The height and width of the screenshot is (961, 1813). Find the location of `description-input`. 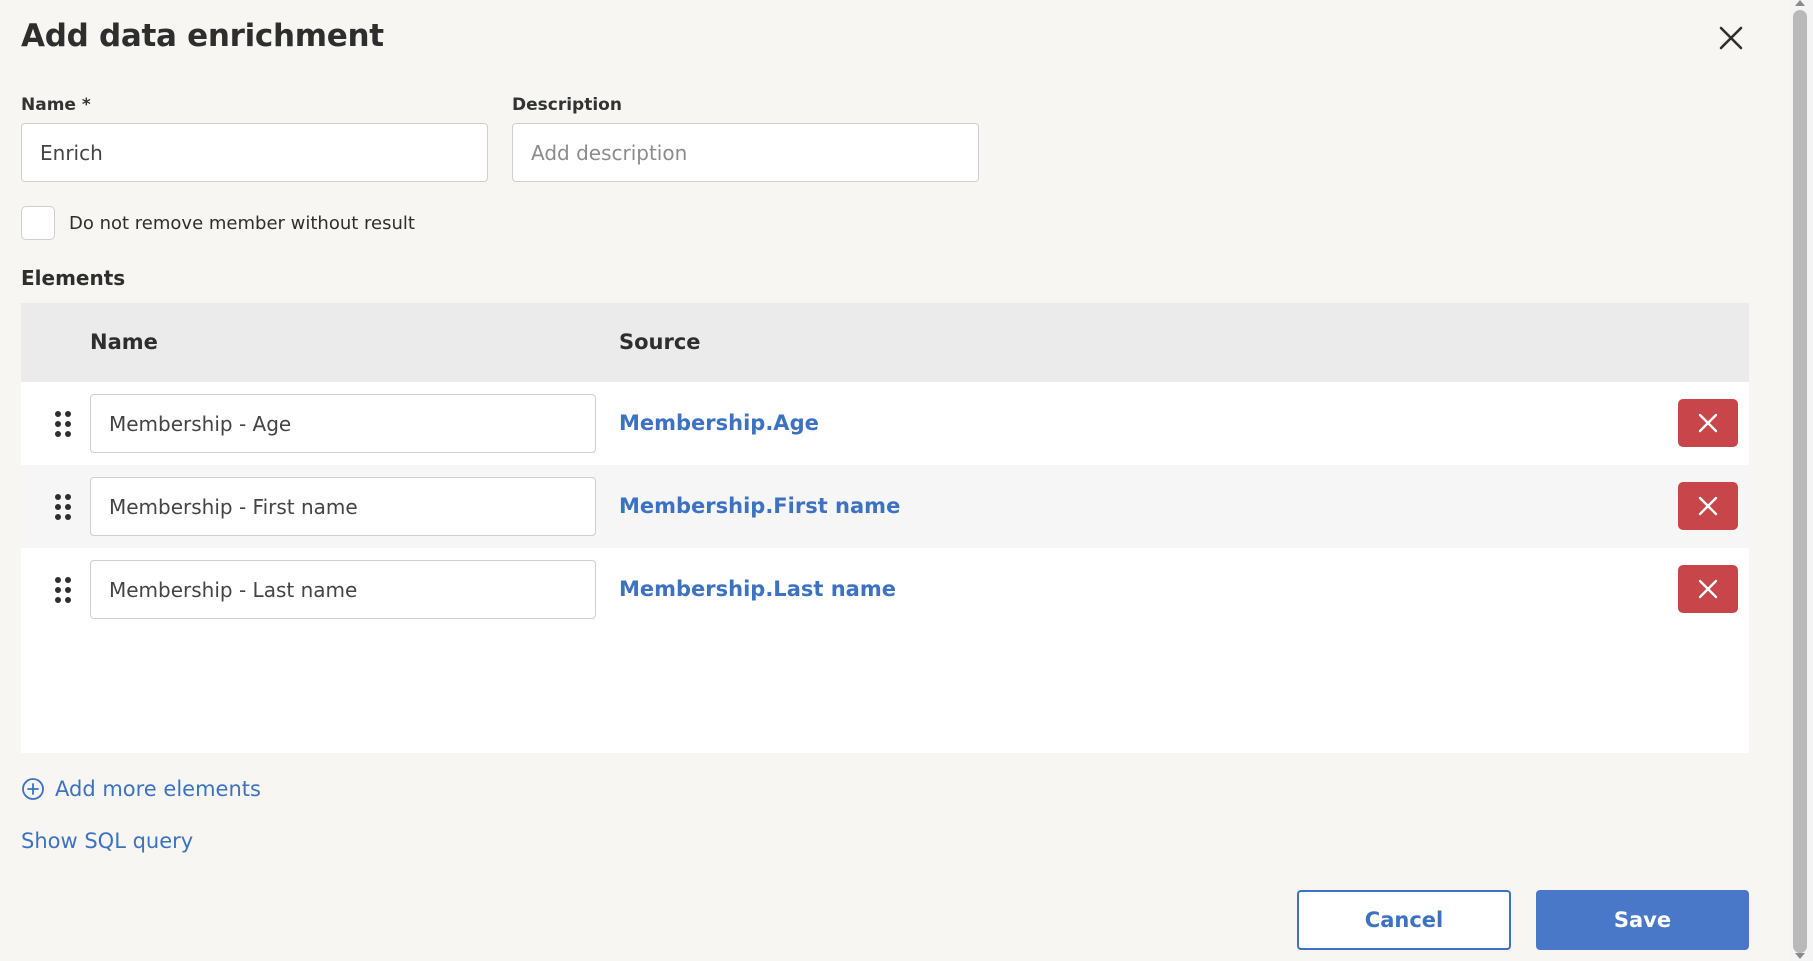

description-input is located at coordinates (745, 152).